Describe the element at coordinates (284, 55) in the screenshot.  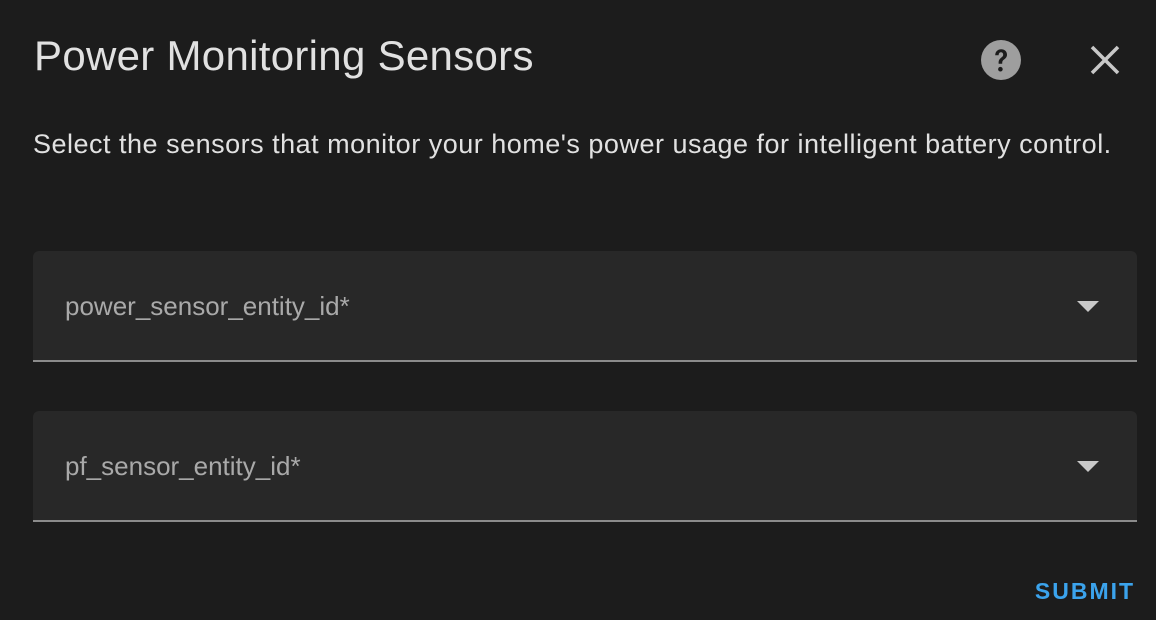
I see `dialog-title: Power Monitoring Sensors` at that location.